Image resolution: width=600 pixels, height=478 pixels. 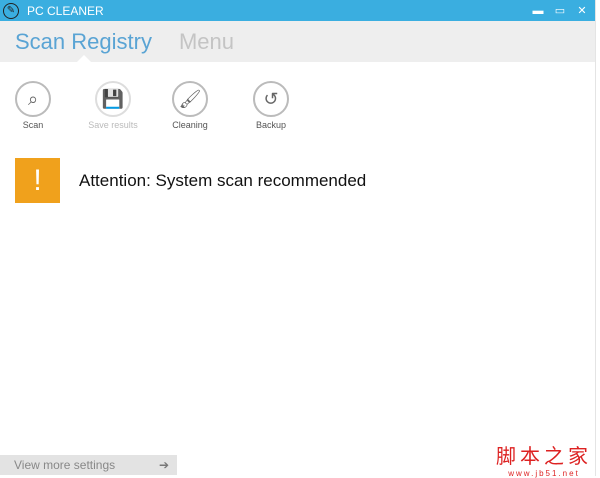 I want to click on arrow-right-icon: ➔, so click(x=163, y=465).